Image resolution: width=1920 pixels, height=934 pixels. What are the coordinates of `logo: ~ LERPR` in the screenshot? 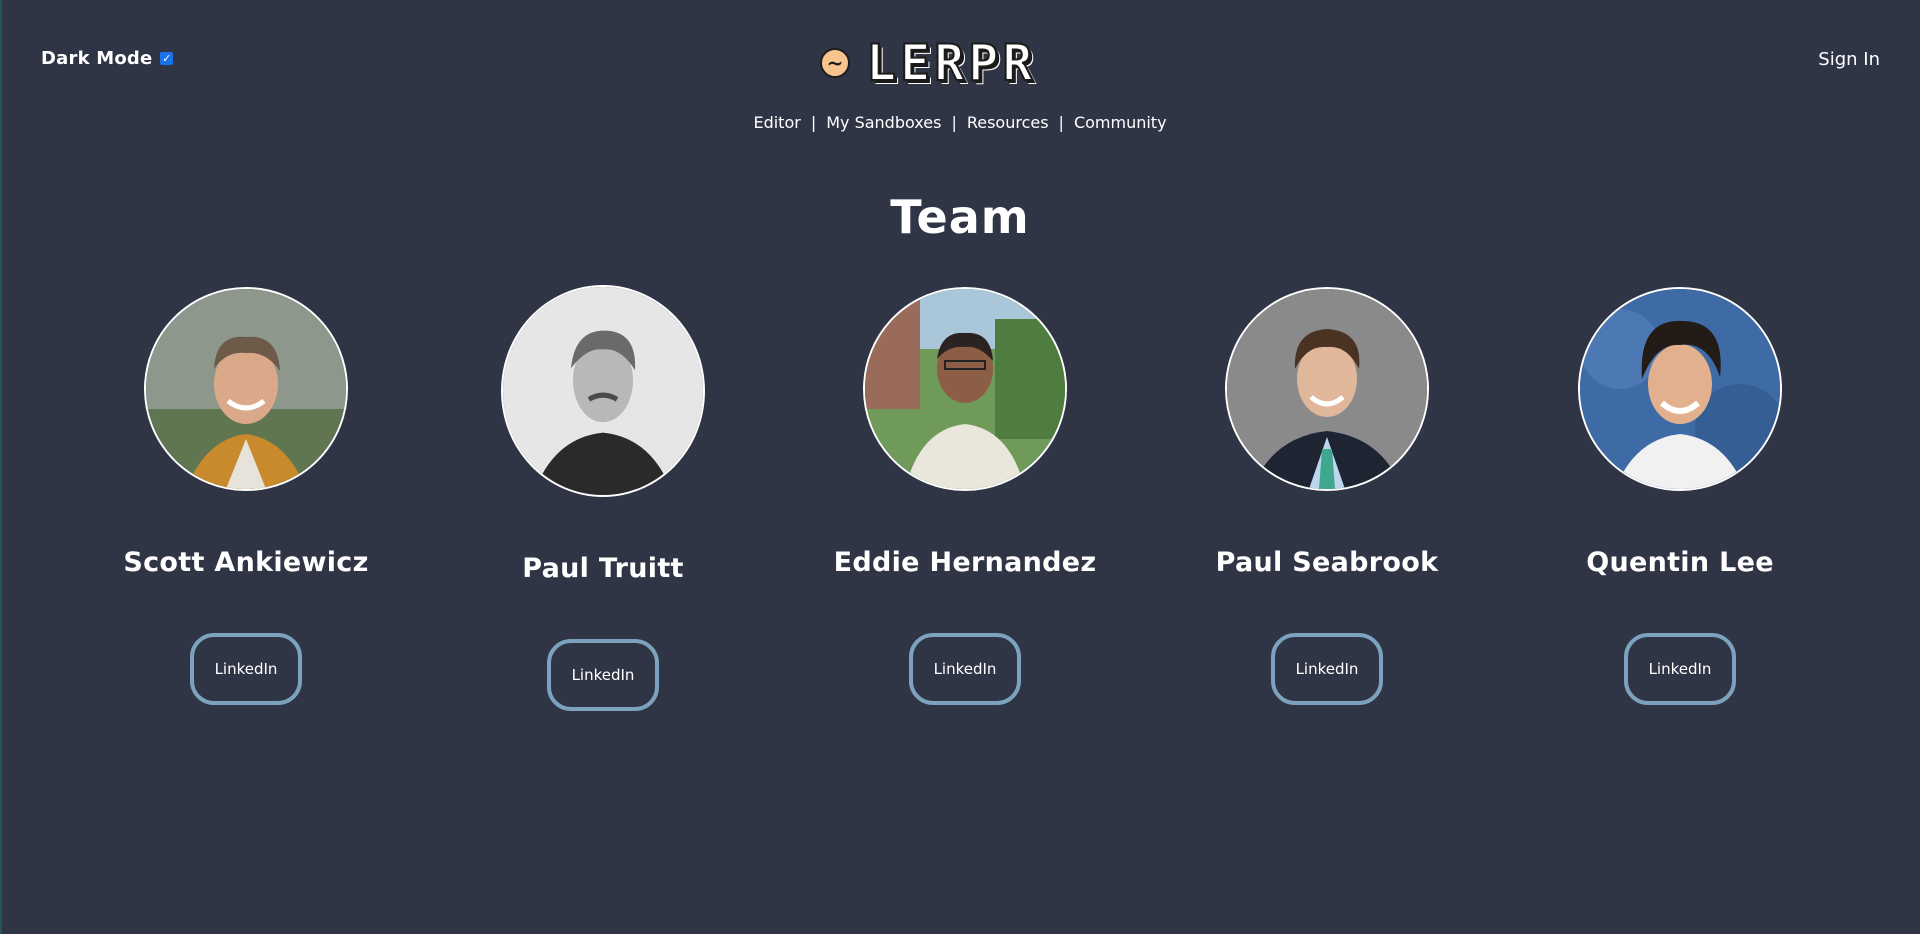 It's located at (928, 63).